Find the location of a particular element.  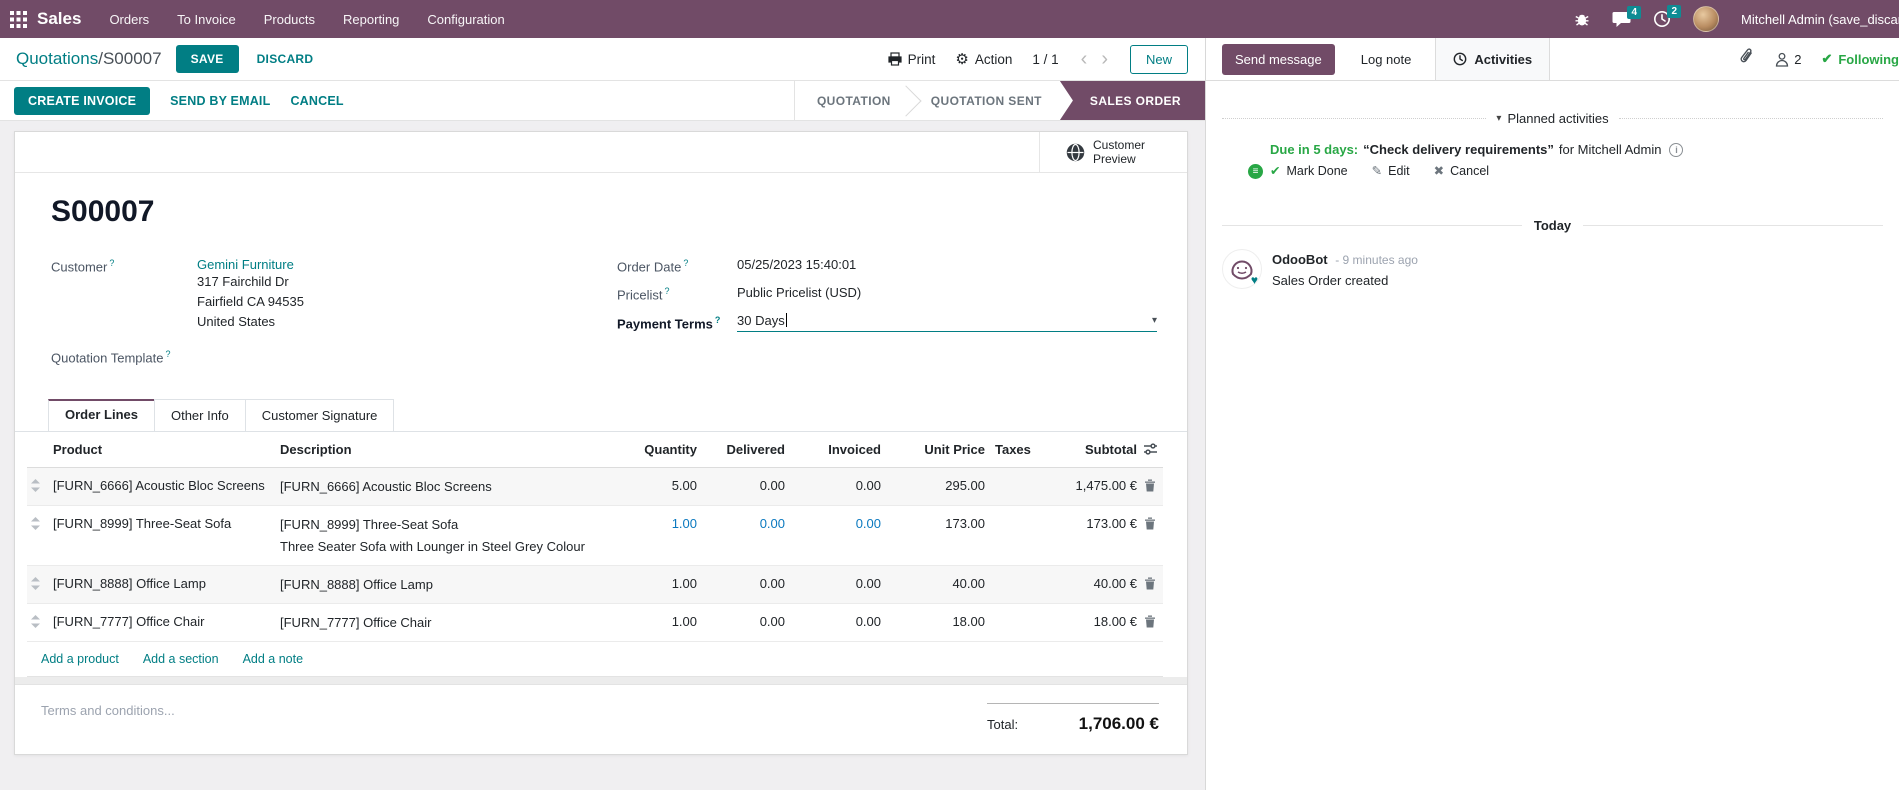

app-name: Sales is located at coordinates (59, 19).